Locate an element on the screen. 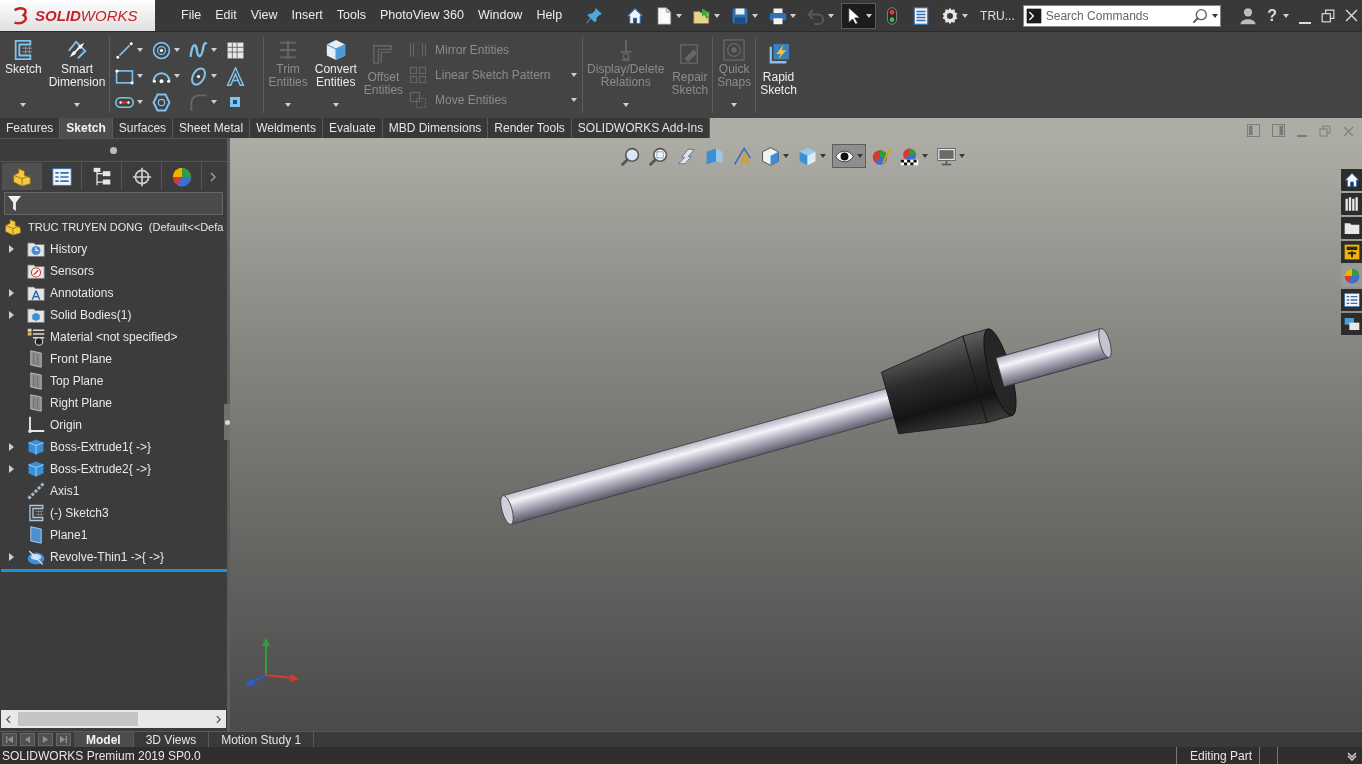 This screenshot has height=764, width=1362. tree-item: Axis1 is located at coordinates (113, 491).